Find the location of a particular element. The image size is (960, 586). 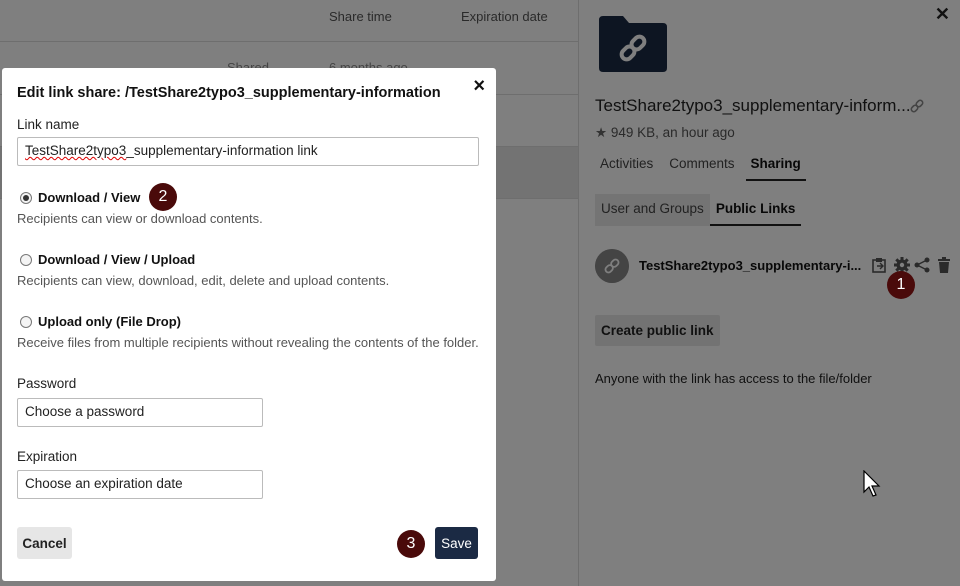

option-label: Download / View is located at coordinates (89, 197).